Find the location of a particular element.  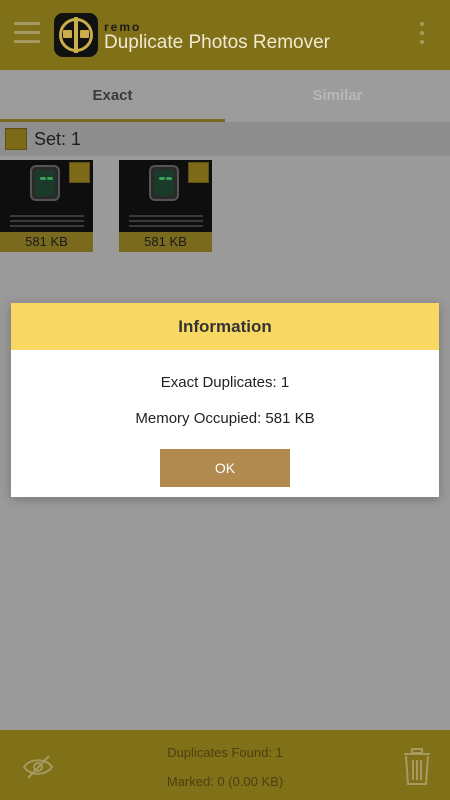

exact-duplicates-text: Exact Duplicates: 1 is located at coordinates (225, 382).